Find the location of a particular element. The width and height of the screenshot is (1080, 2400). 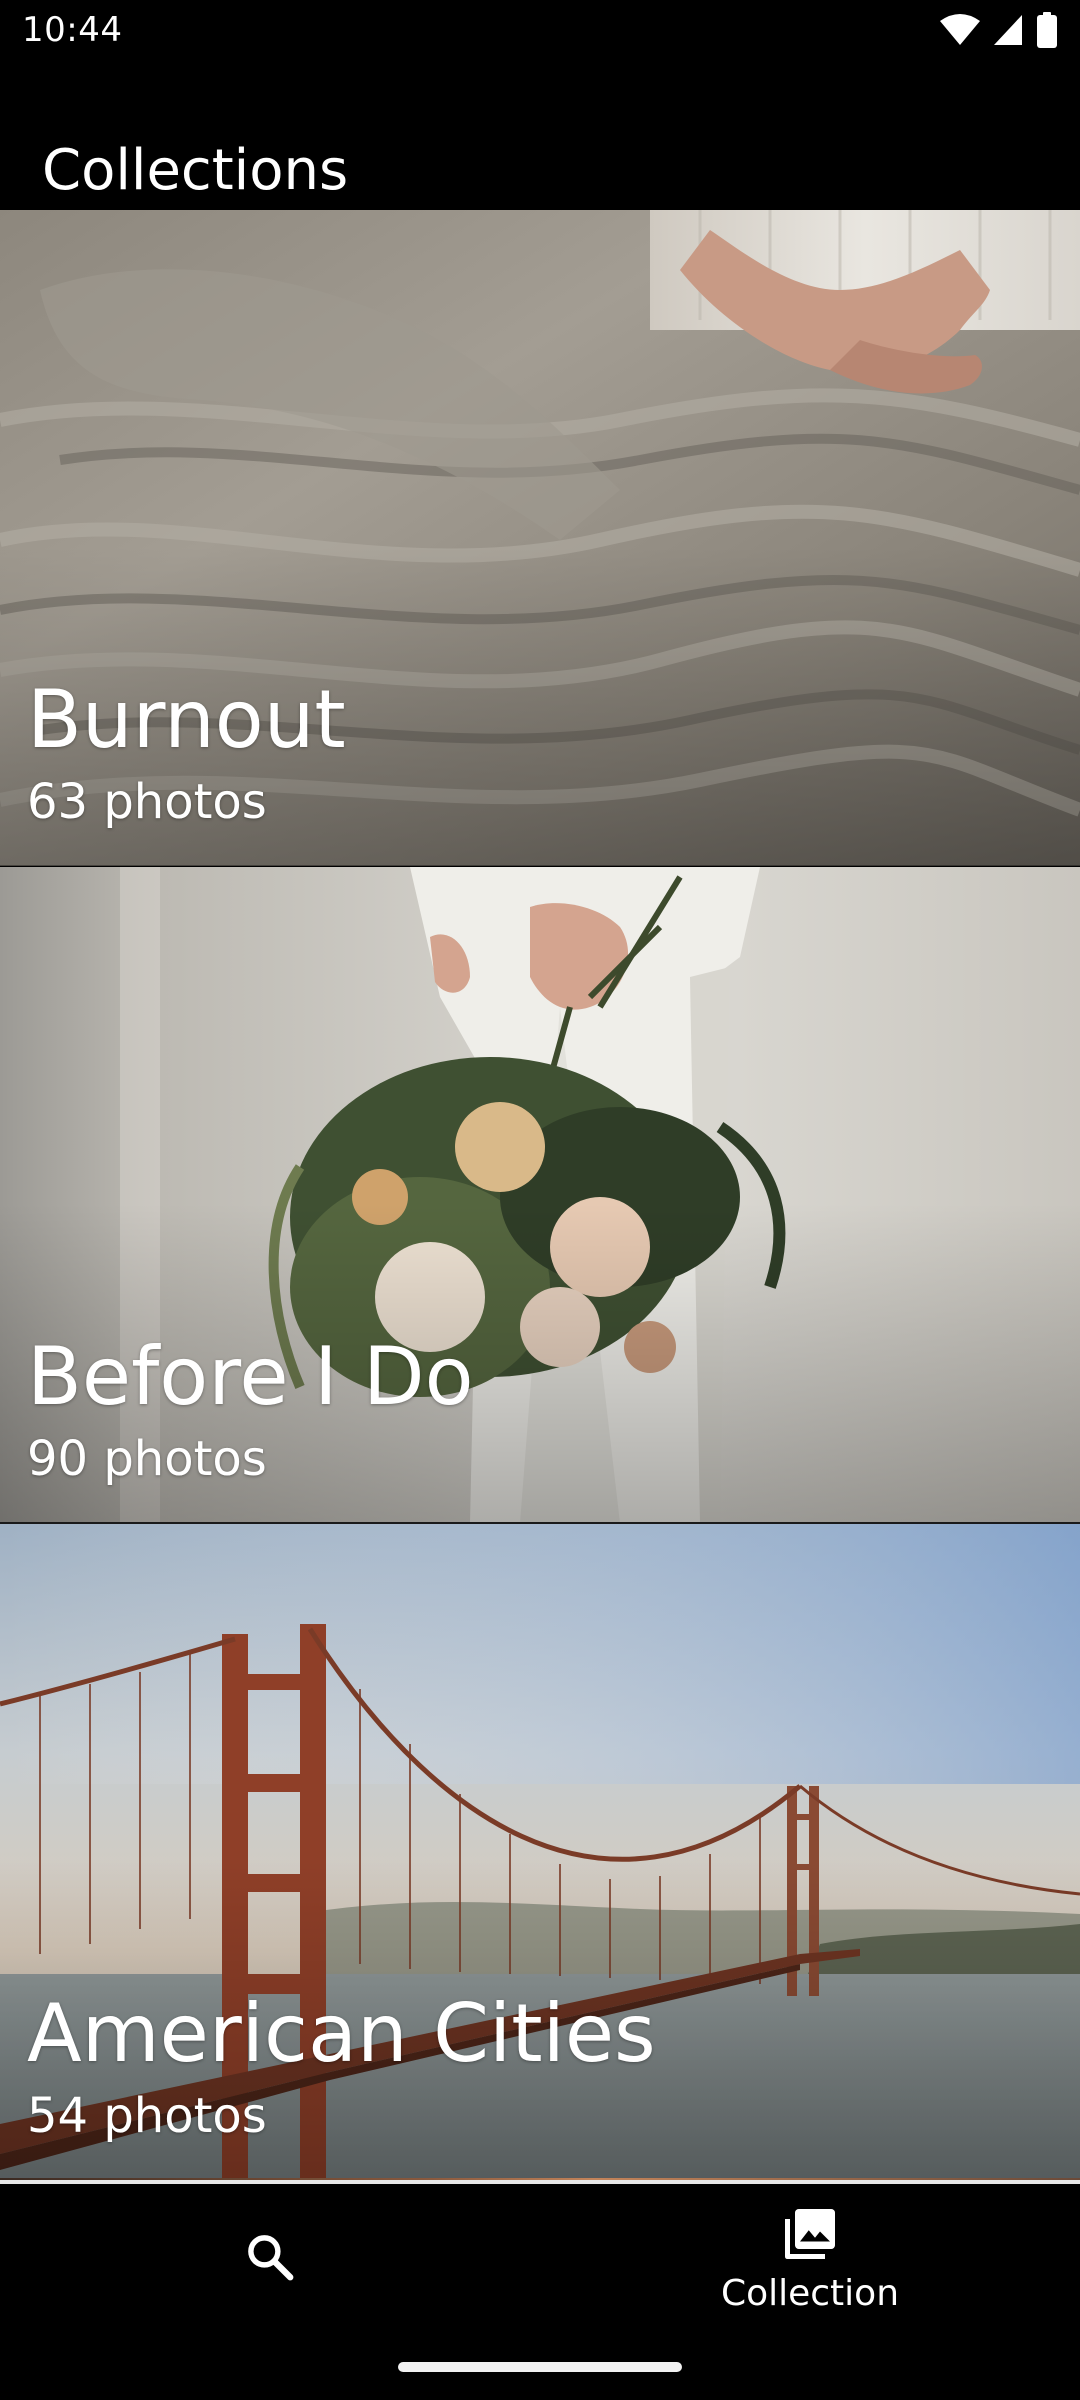

collection-photo-count: 90 photos is located at coordinates (147, 1459).